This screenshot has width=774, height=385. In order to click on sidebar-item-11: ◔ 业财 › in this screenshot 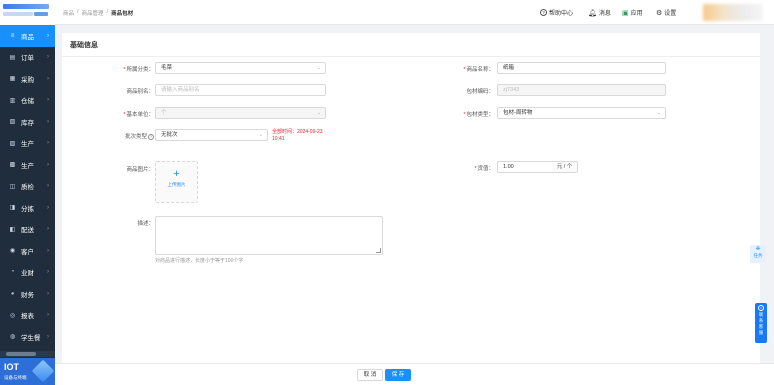, I will do `click(27, 273)`.